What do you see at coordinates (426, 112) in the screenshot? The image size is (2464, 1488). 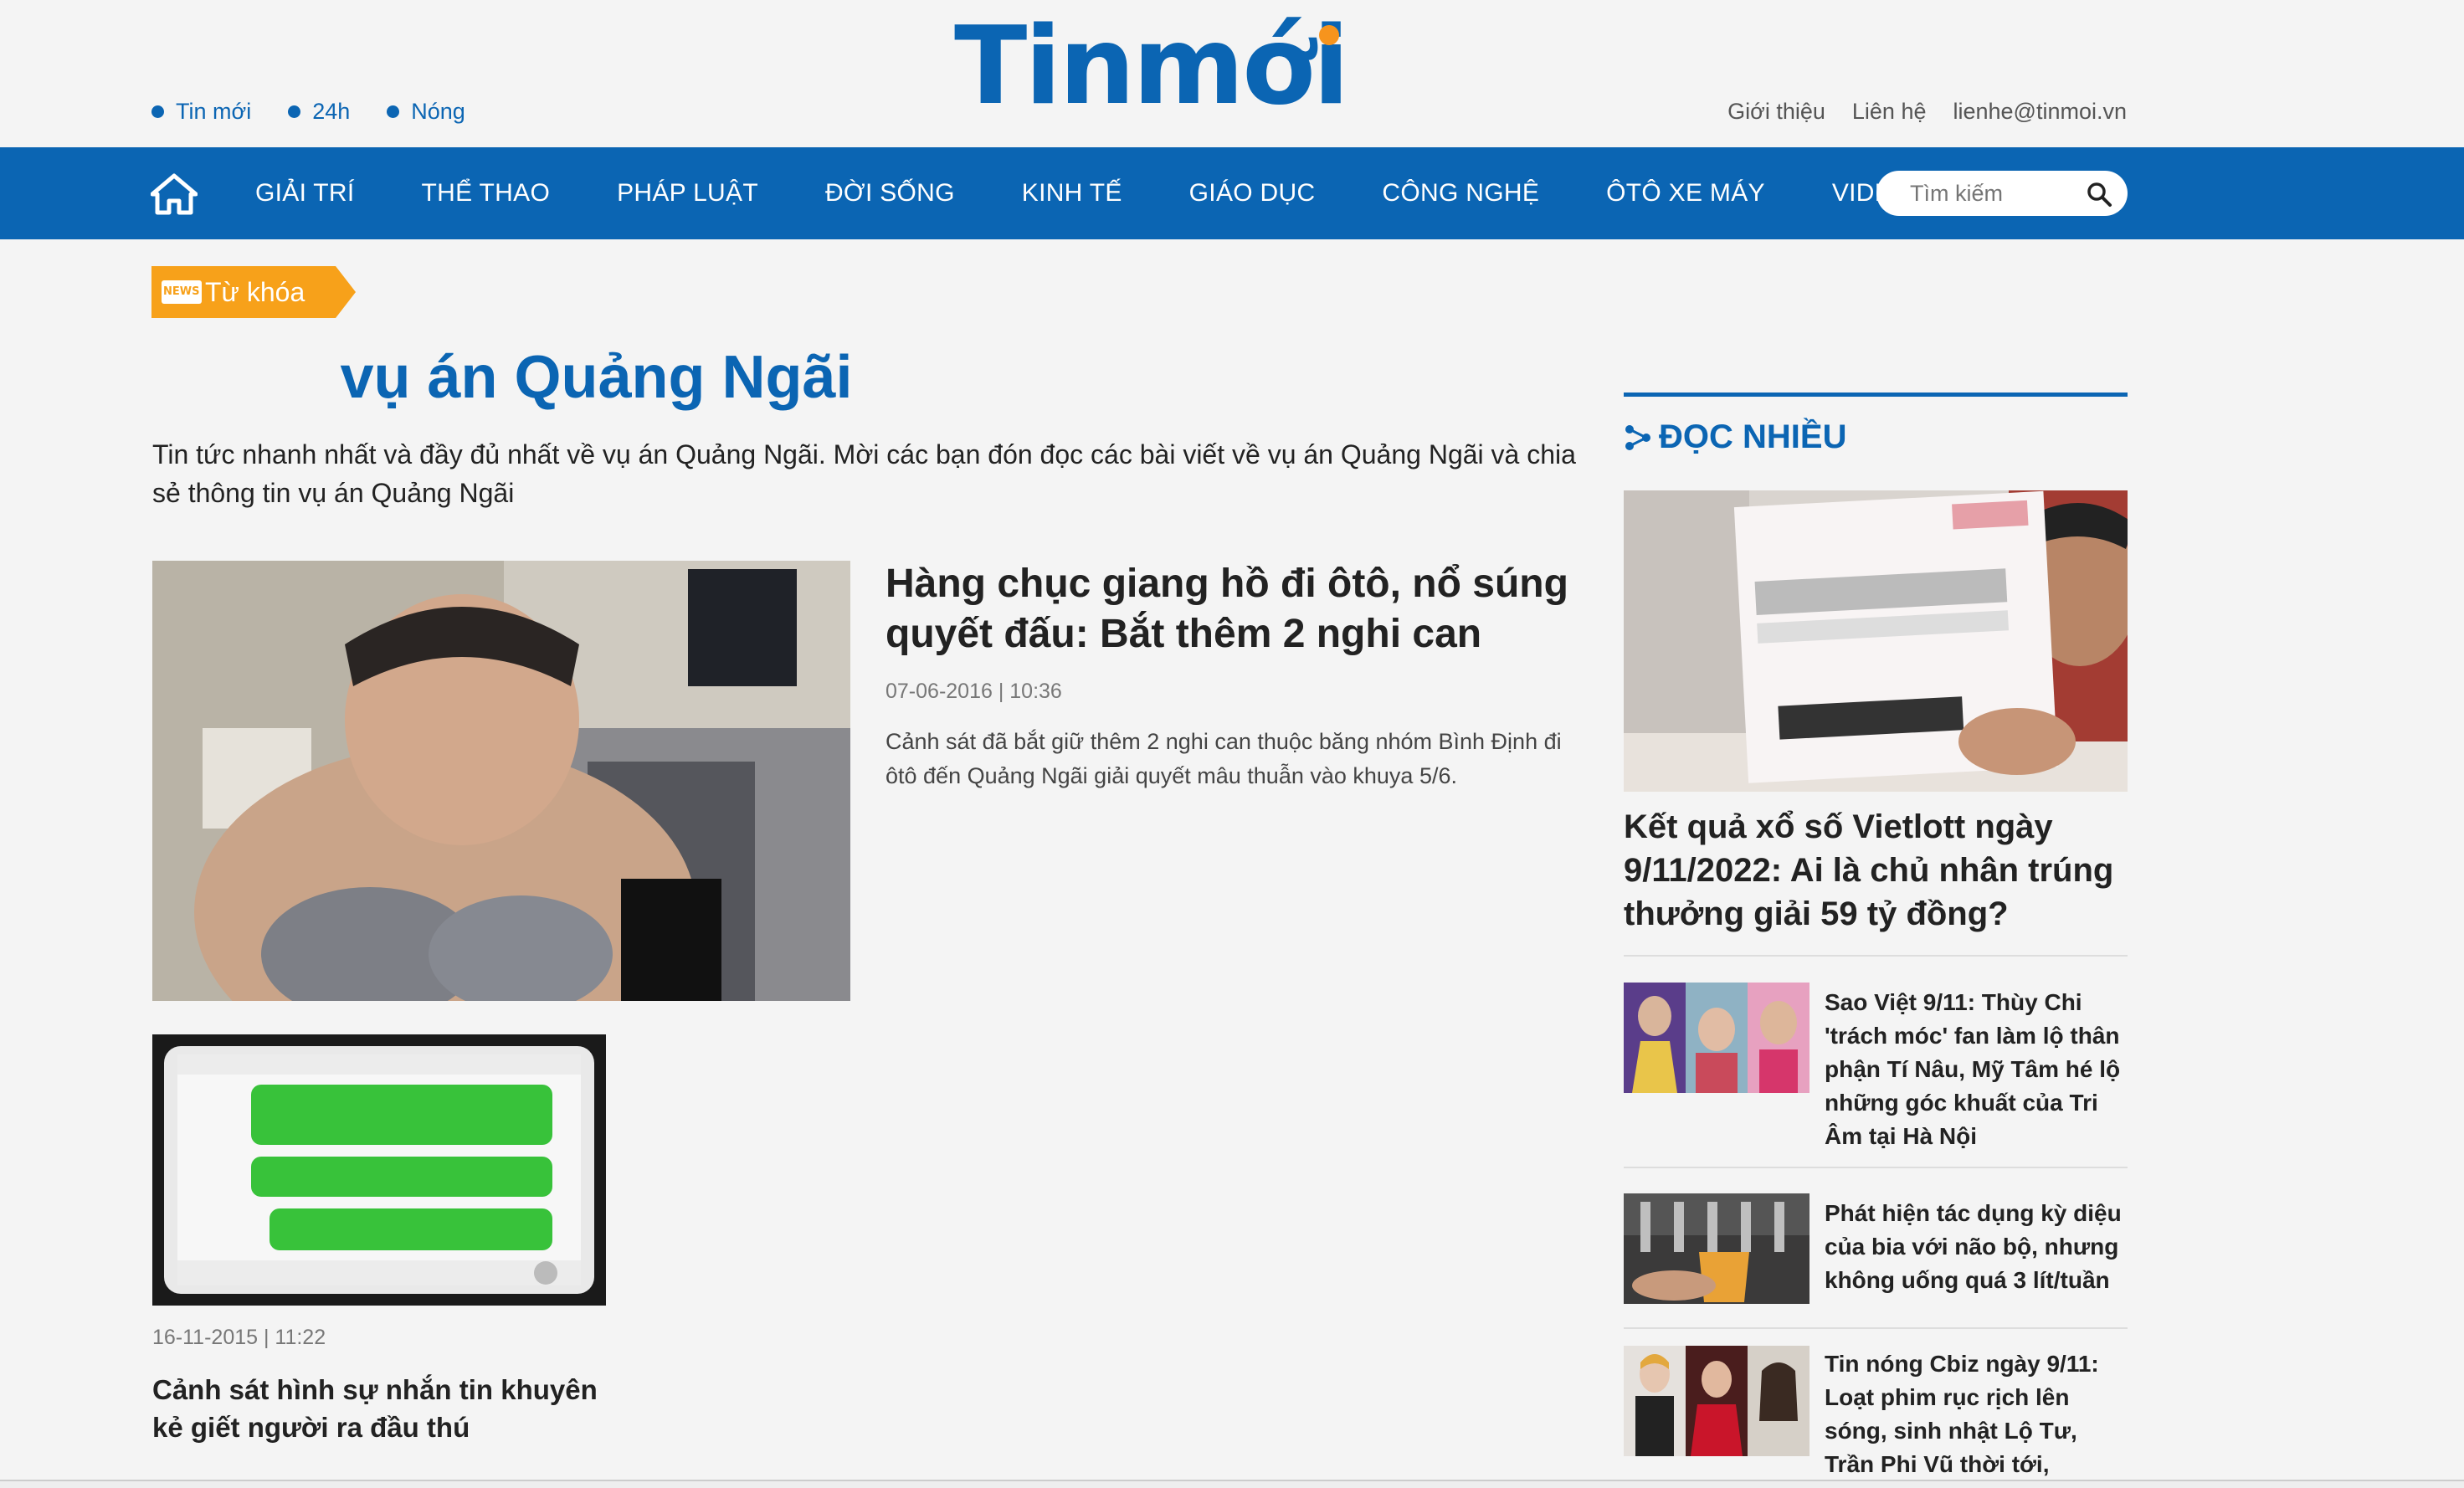 I see `quick-link-nong: Nóng` at bounding box center [426, 112].